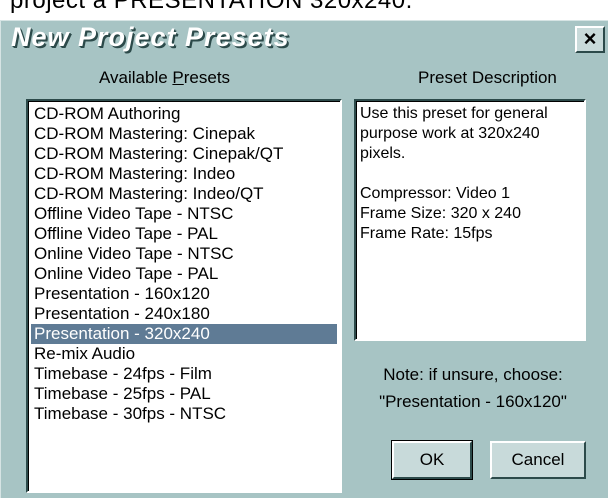 The height and width of the screenshot is (498, 608). I want to click on list-item: CD-ROM Mastering: Indeo, so click(184, 174).